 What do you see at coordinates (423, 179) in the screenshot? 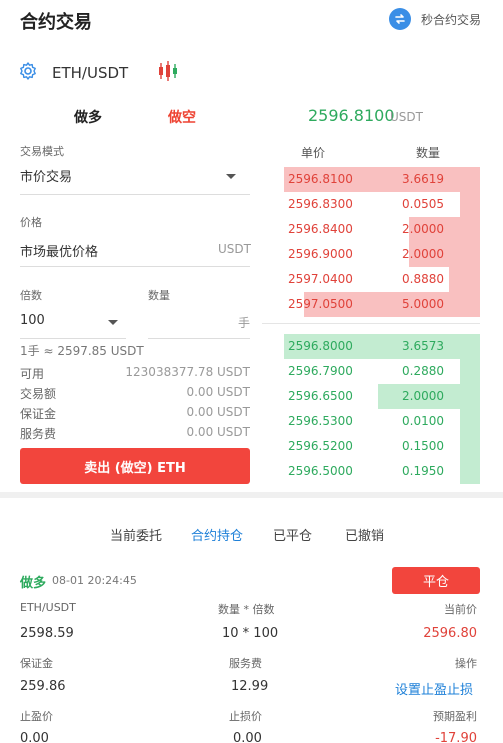
I see `ask-qty: 3.6619` at bounding box center [423, 179].